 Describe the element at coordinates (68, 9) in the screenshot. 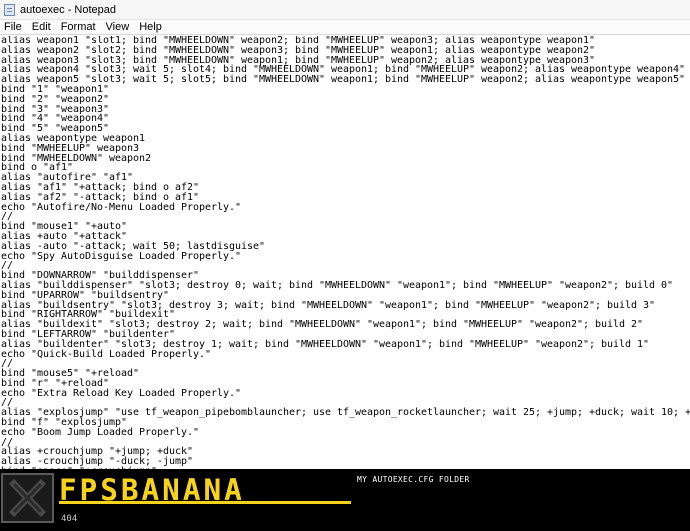

I see `window-title: autoexec - Notepad` at that location.